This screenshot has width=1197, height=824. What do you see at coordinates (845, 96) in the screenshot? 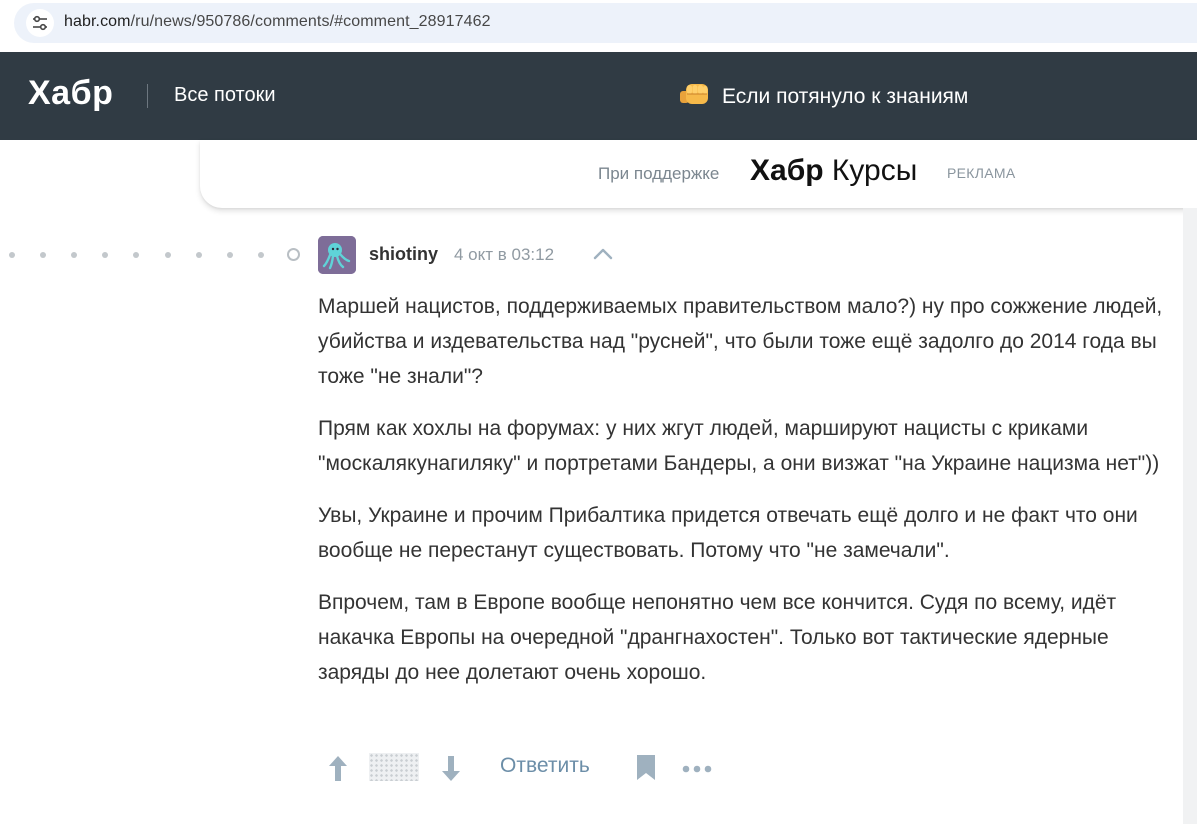
I see `promo-text: Если потянуло к знаниям` at bounding box center [845, 96].